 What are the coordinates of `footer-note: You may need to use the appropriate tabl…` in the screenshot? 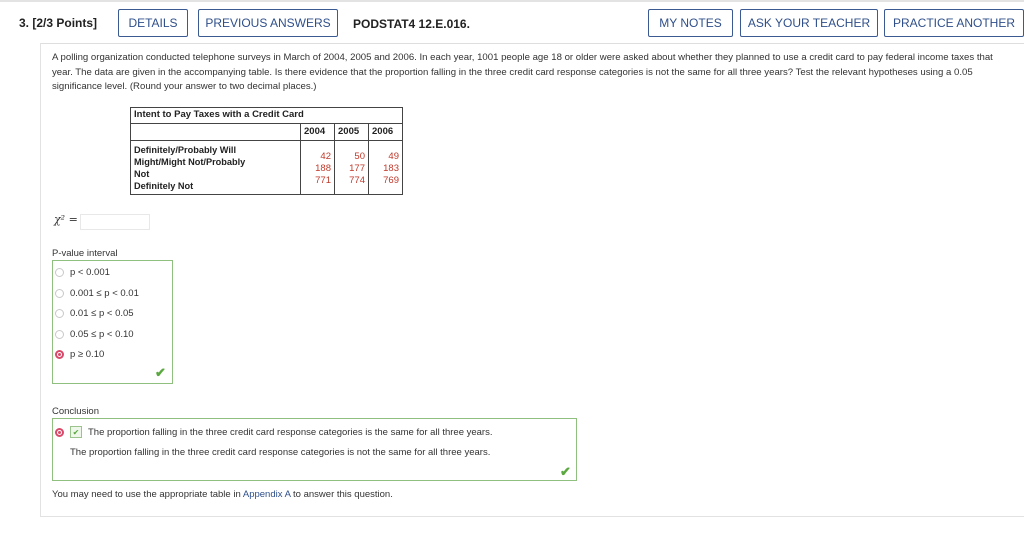 It's located at (222, 494).